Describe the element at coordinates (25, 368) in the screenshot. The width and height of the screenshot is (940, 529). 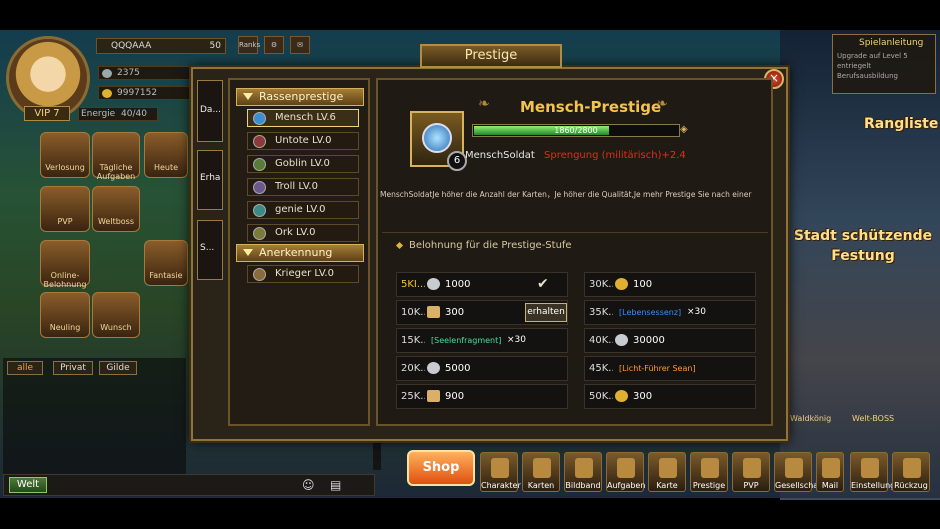
I see `chat-tab-all: alle` at that location.